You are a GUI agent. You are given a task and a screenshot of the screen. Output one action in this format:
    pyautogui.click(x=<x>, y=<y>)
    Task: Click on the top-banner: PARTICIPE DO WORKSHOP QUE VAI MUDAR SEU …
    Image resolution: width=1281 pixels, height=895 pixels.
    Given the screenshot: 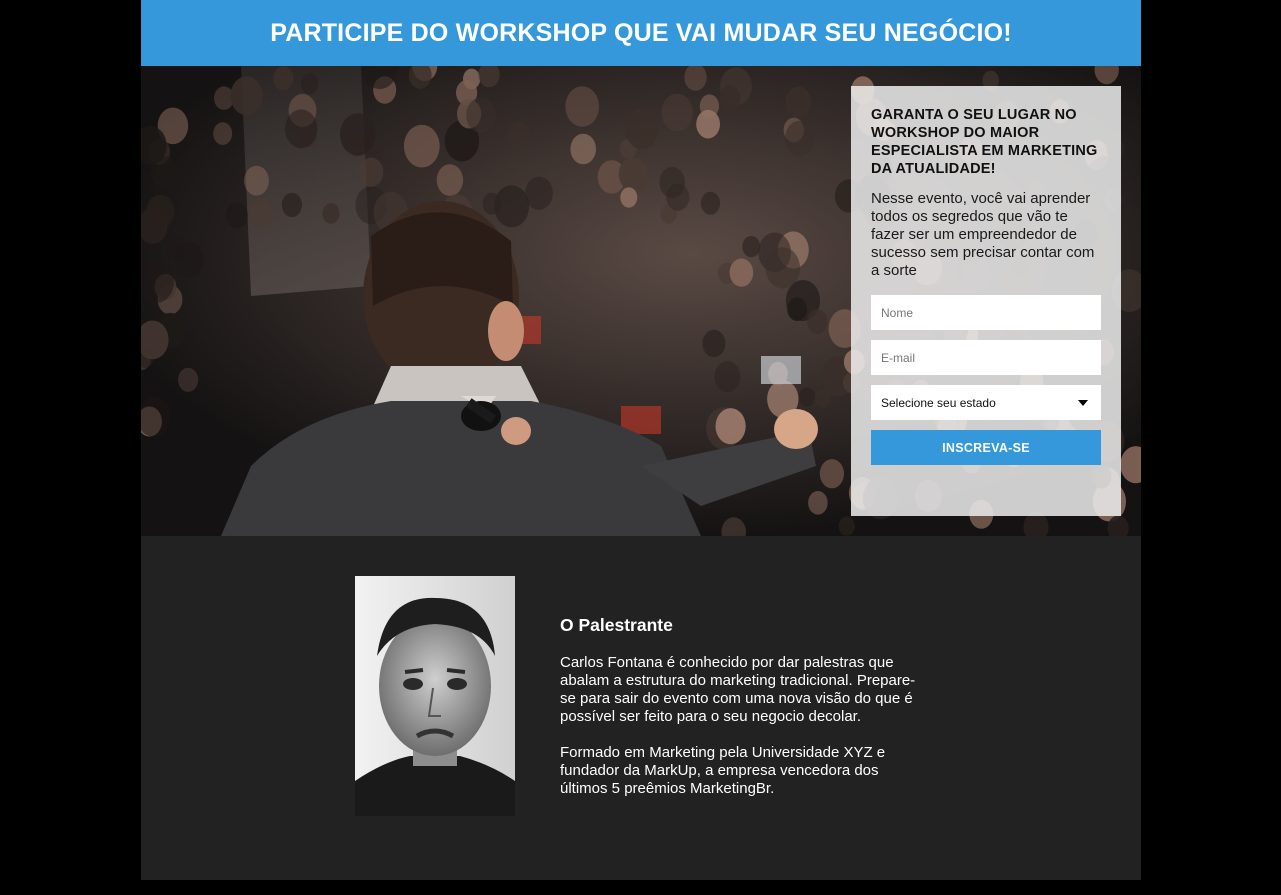 What is the action you would take?
    pyautogui.click(x=641, y=33)
    